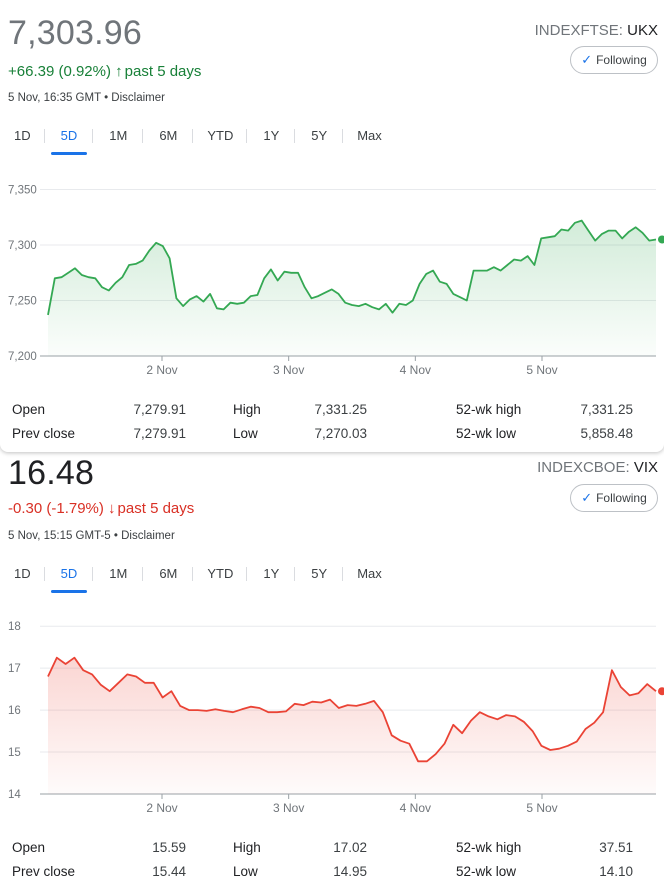 The height and width of the screenshot is (889, 664). I want to click on range-tab-6m: 6M, so click(168, 136).